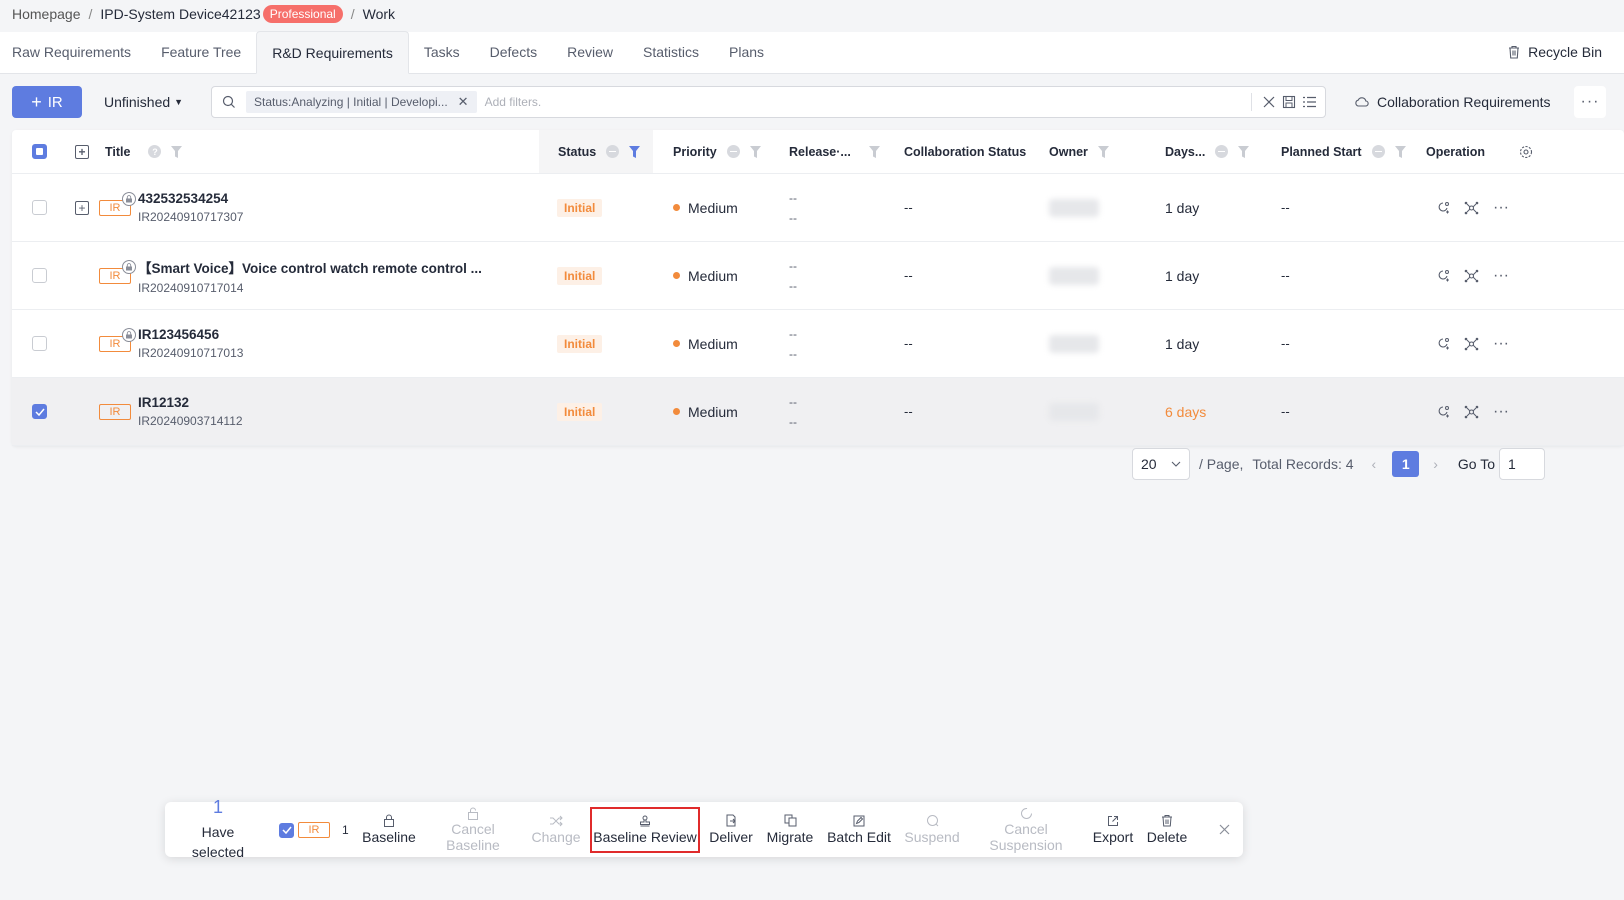 The height and width of the screenshot is (900, 1624). I want to click on view-selector: Unfinished ▼, so click(143, 102).